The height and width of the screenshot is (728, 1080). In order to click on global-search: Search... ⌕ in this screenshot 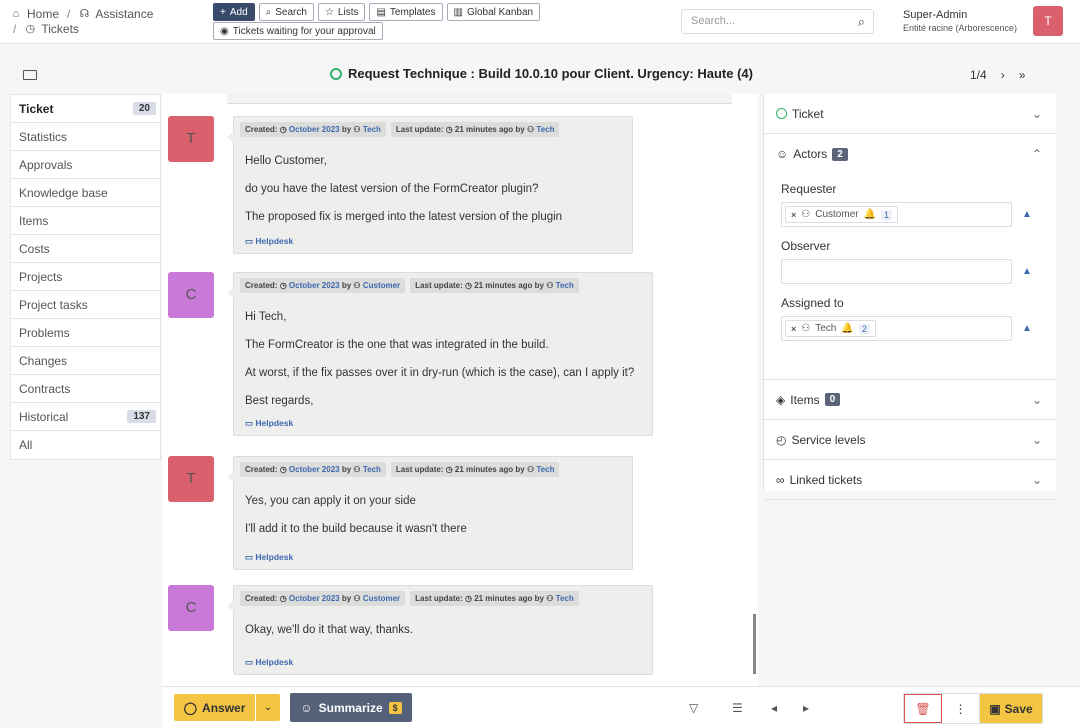, I will do `click(777, 21)`.